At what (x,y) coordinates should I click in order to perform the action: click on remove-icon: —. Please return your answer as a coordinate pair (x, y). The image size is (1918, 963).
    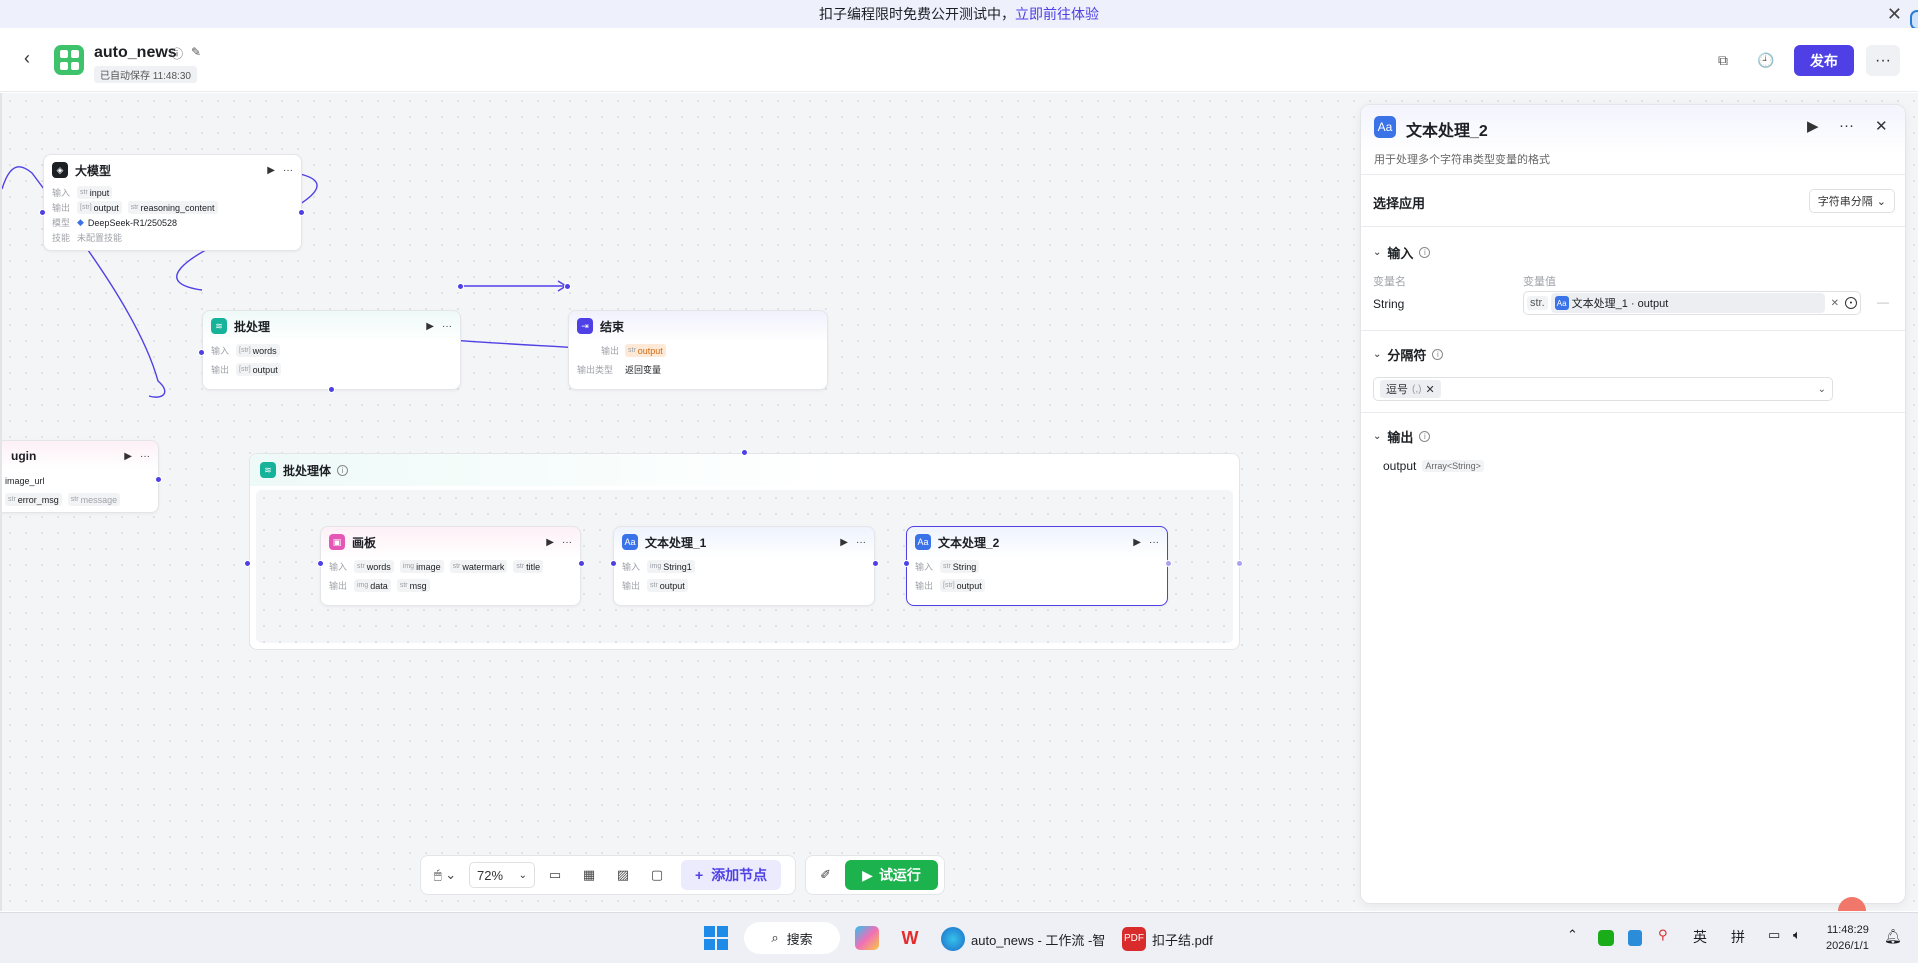
    Looking at the image, I should click on (1883, 302).